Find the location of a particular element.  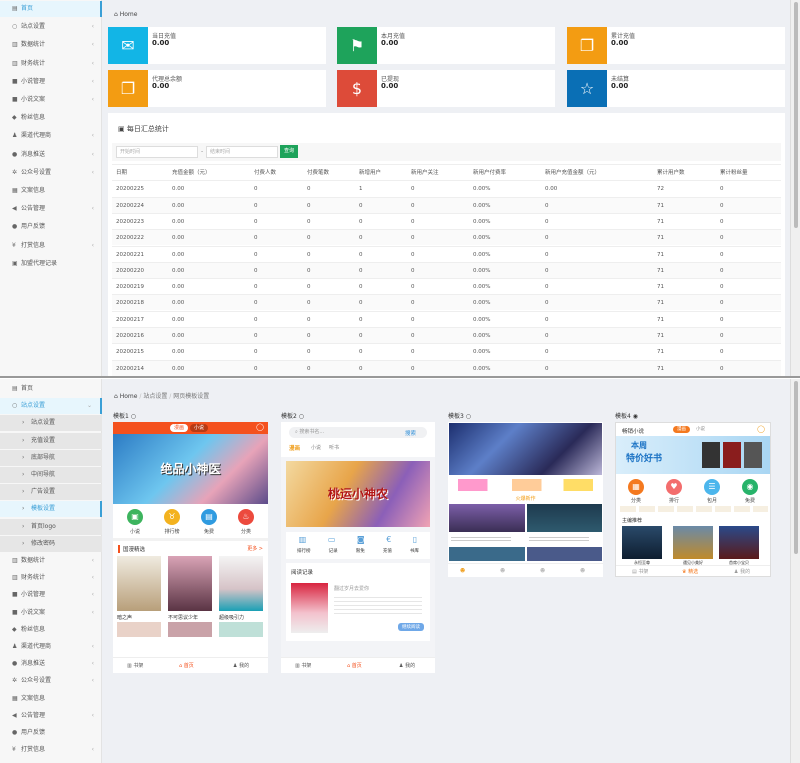

nav-recommend-icon: ☻ is located at coordinates (462, 571).